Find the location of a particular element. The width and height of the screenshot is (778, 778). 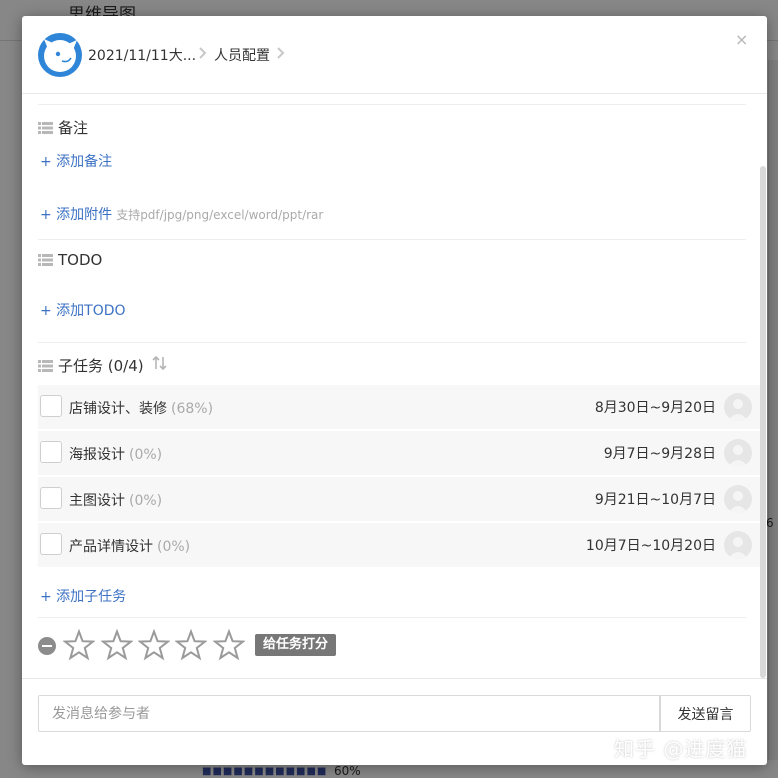

sort-icon is located at coordinates (160, 363).